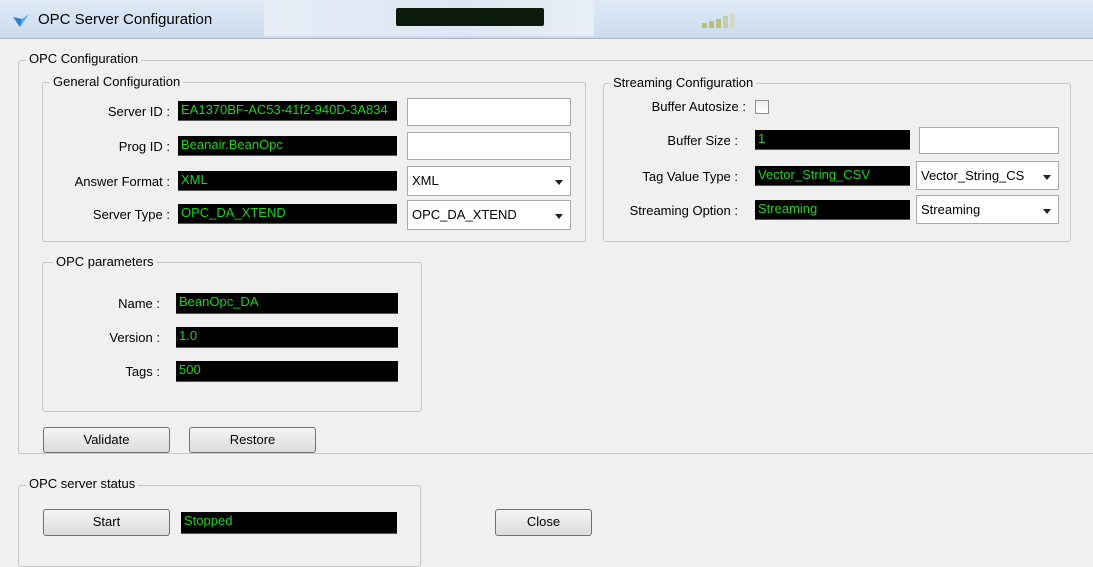 The image size is (1093, 567). I want to click on answer-format-selected: XML, so click(425, 180).